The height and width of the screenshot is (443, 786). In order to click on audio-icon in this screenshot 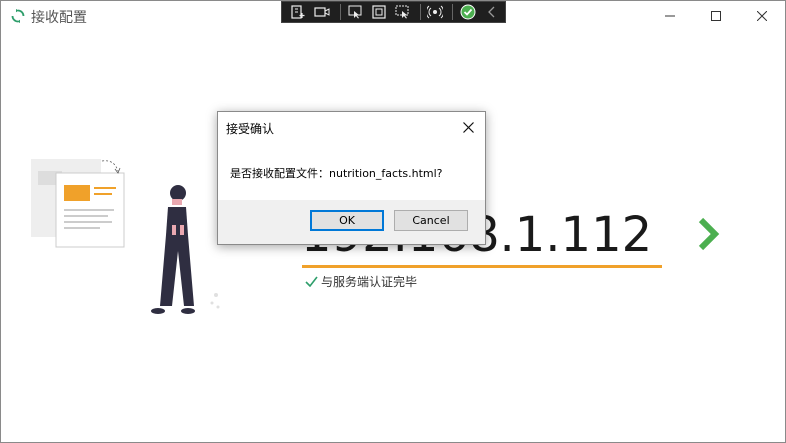, I will do `click(435, 12)`.